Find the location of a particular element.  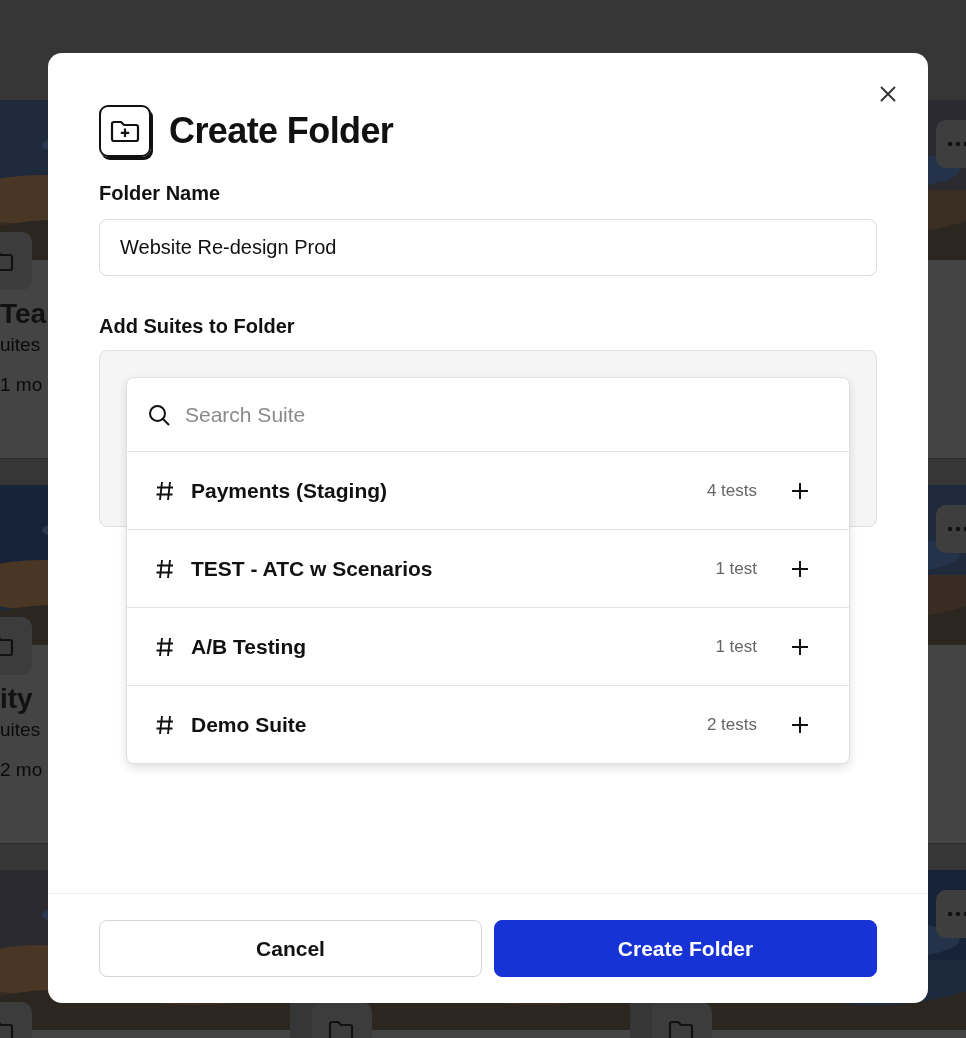

test-count: 2 tests is located at coordinates (731, 724).